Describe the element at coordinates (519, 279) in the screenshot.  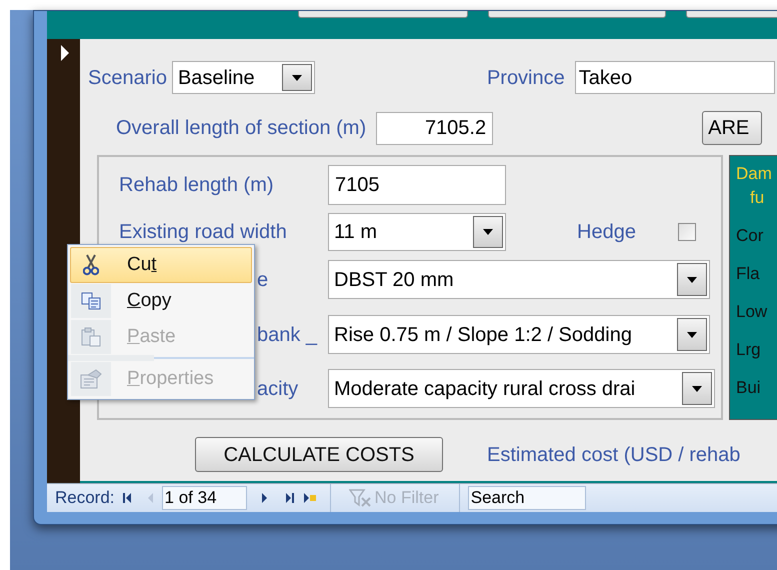
I see `combo-box: DBST 20 mm` at that location.